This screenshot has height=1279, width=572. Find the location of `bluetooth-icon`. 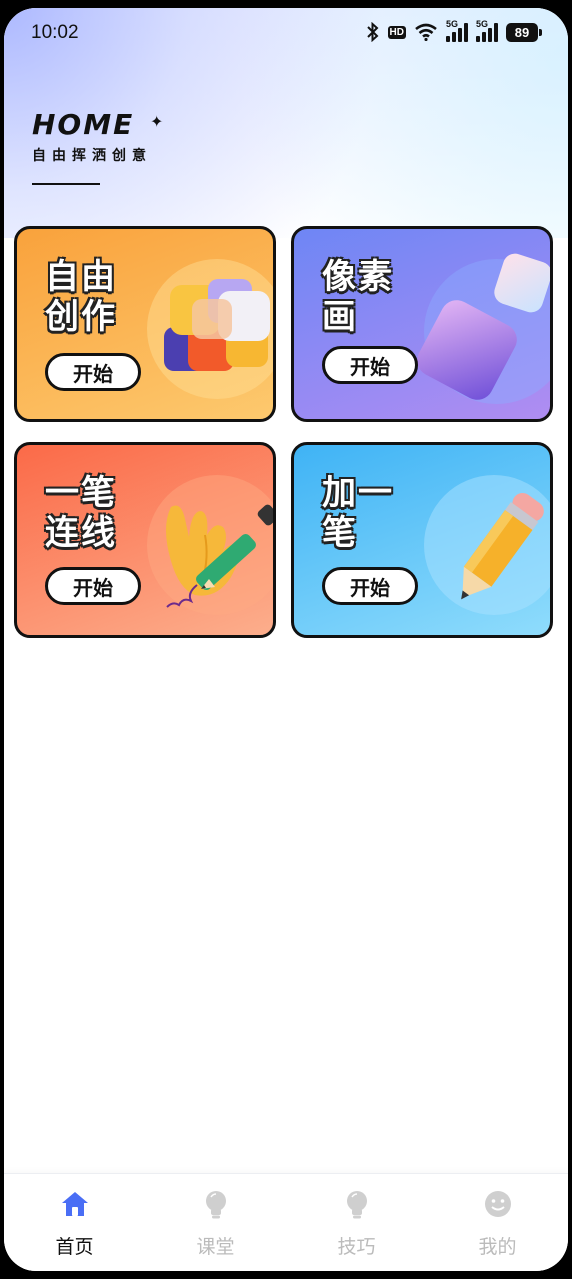

bluetooth-icon is located at coordinates (372, 32).